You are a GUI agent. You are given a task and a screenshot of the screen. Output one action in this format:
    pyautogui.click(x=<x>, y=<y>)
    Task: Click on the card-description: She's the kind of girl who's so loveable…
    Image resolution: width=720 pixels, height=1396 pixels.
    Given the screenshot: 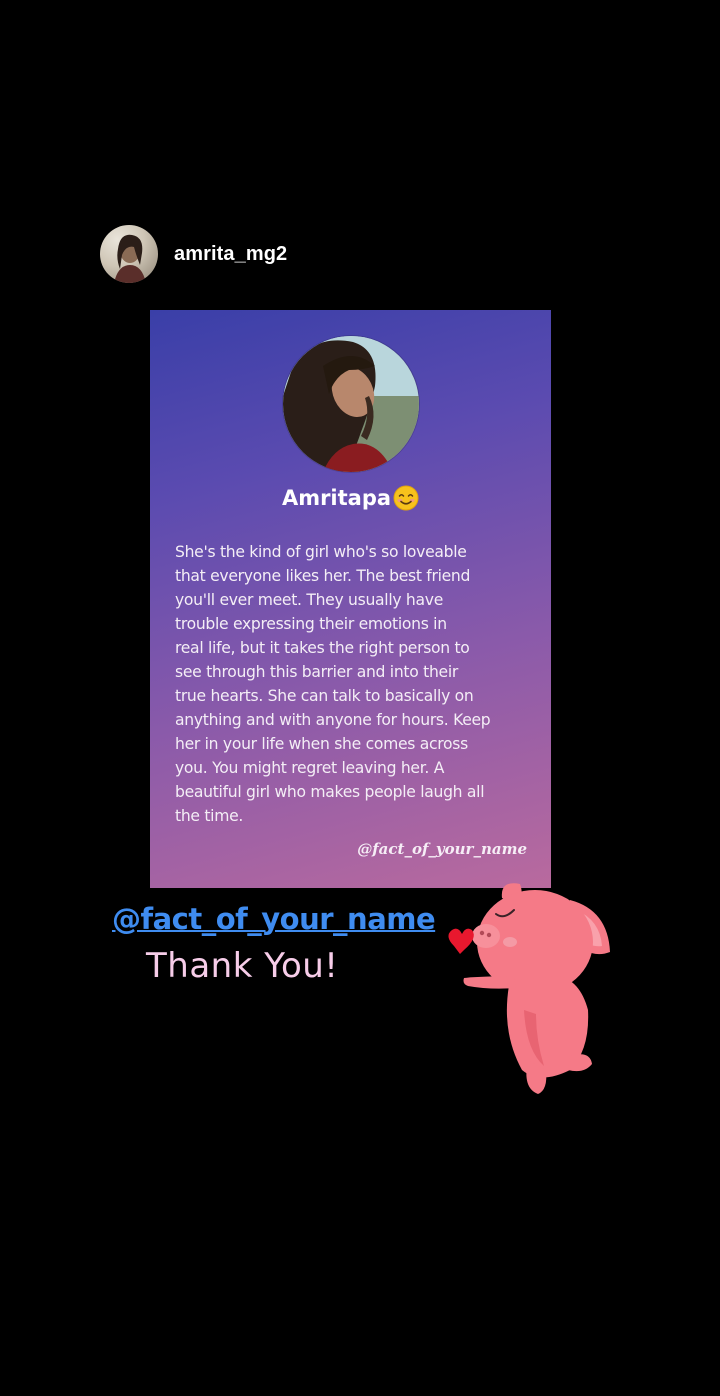 What is the action you would take?
    pyautogui.click(x=333, y=684)
    